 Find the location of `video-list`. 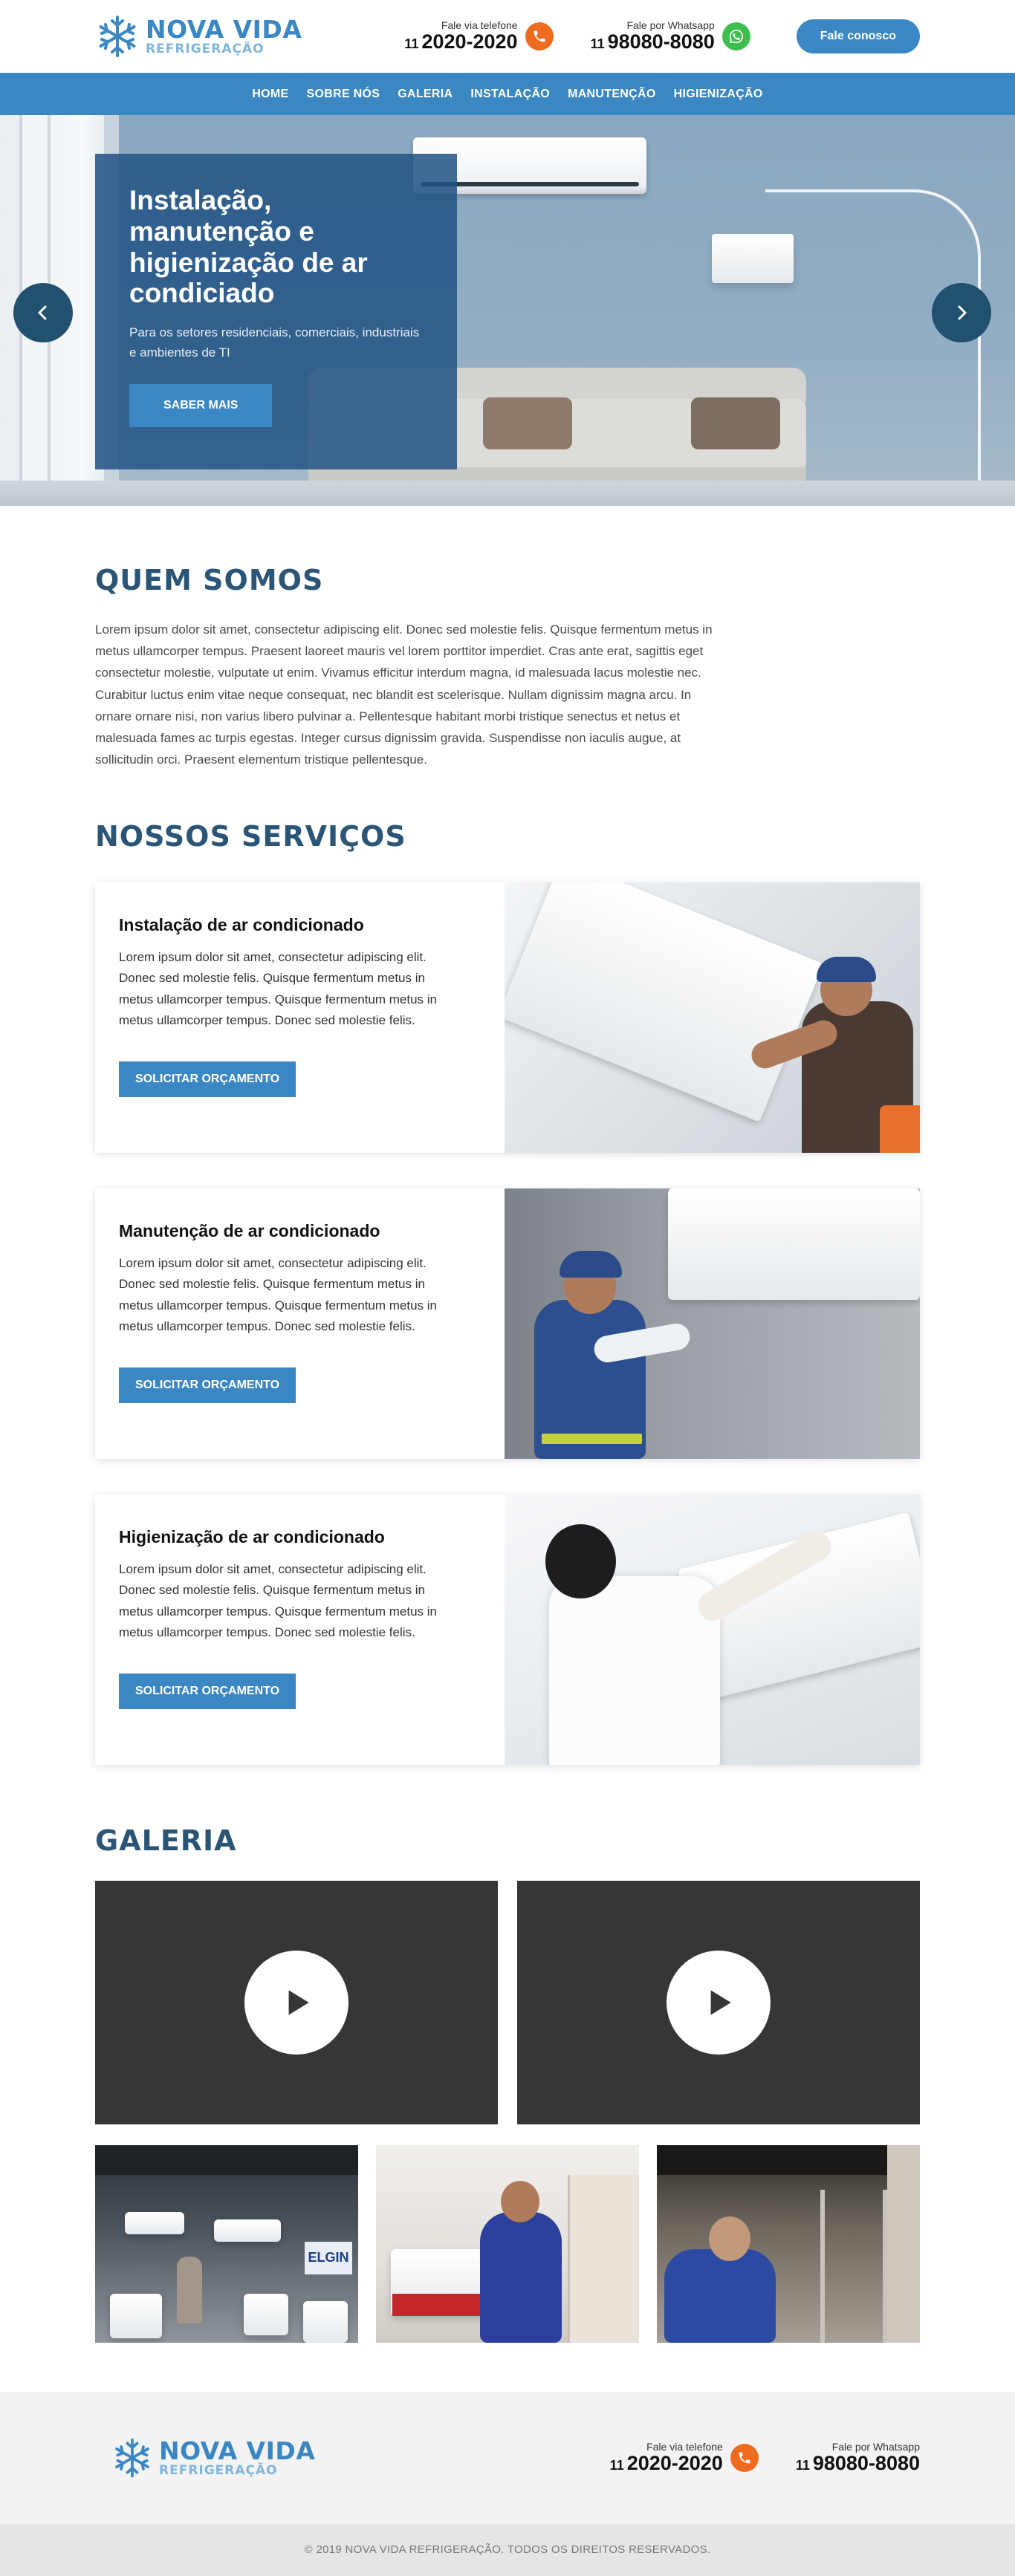

video-list is located at coordinates (507, 2002).